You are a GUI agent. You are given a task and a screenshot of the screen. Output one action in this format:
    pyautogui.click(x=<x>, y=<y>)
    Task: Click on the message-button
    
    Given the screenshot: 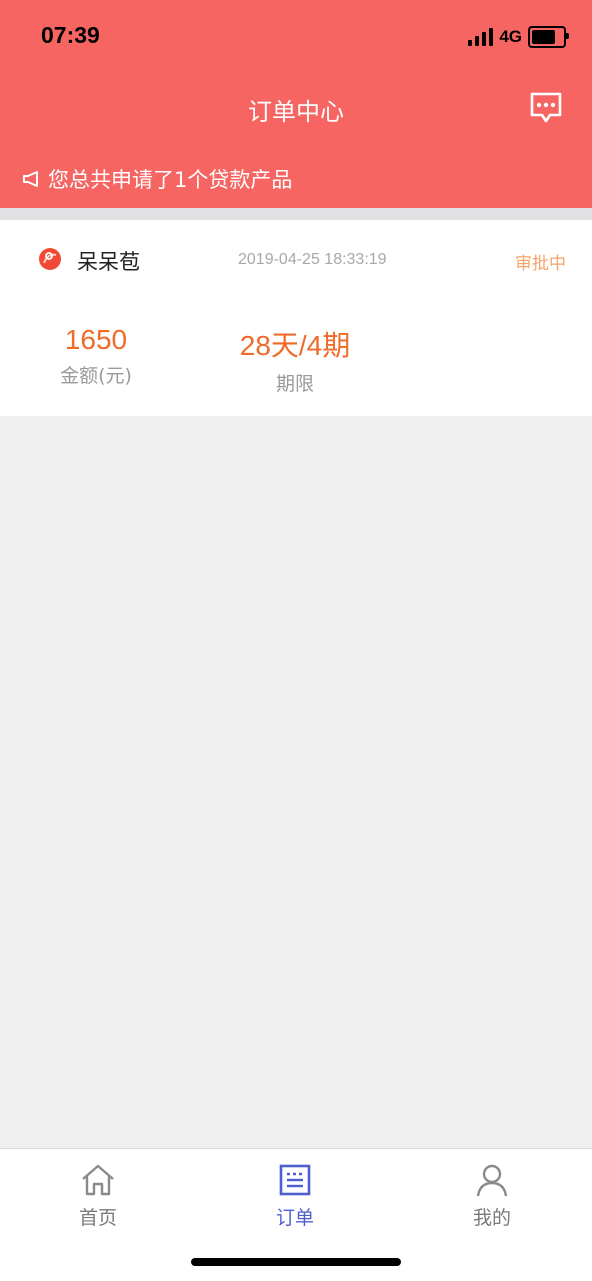 What is the action you would take?
    pyautogui.click(x=546, y=108)
    